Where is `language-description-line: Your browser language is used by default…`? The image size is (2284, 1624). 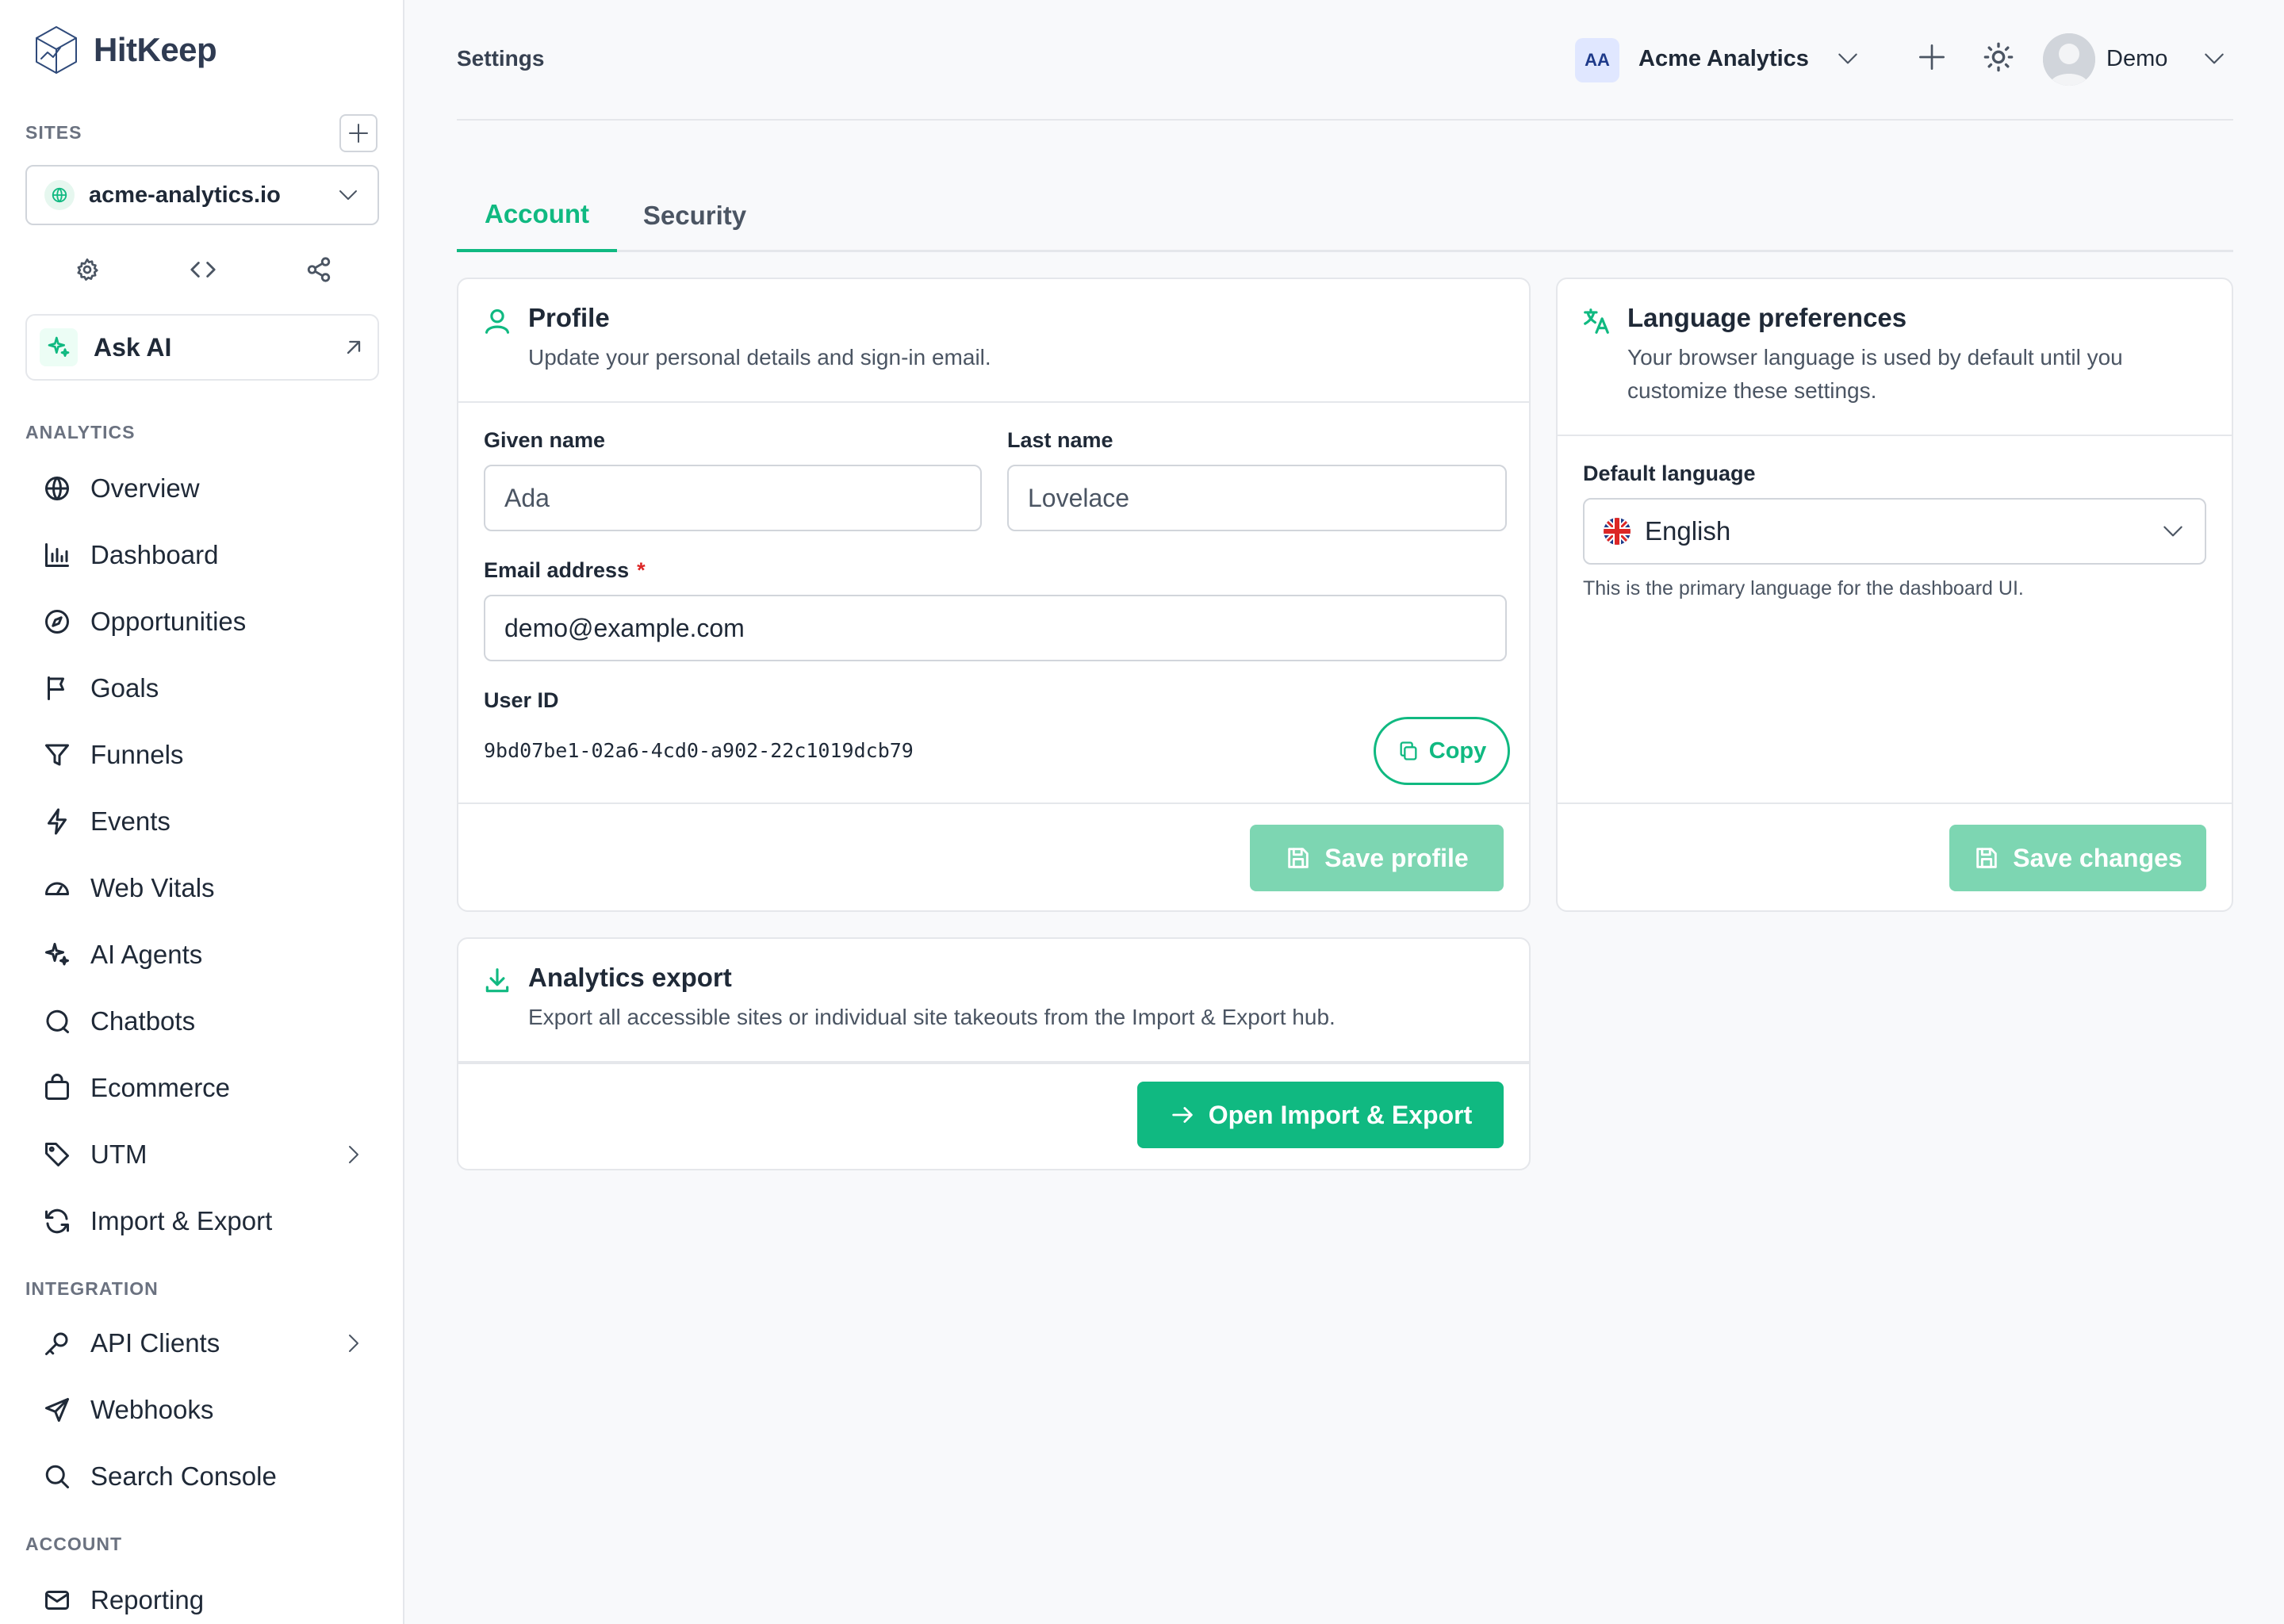
language-description-line: Your browser language is used by default… is located at coordinates (1875, 357).